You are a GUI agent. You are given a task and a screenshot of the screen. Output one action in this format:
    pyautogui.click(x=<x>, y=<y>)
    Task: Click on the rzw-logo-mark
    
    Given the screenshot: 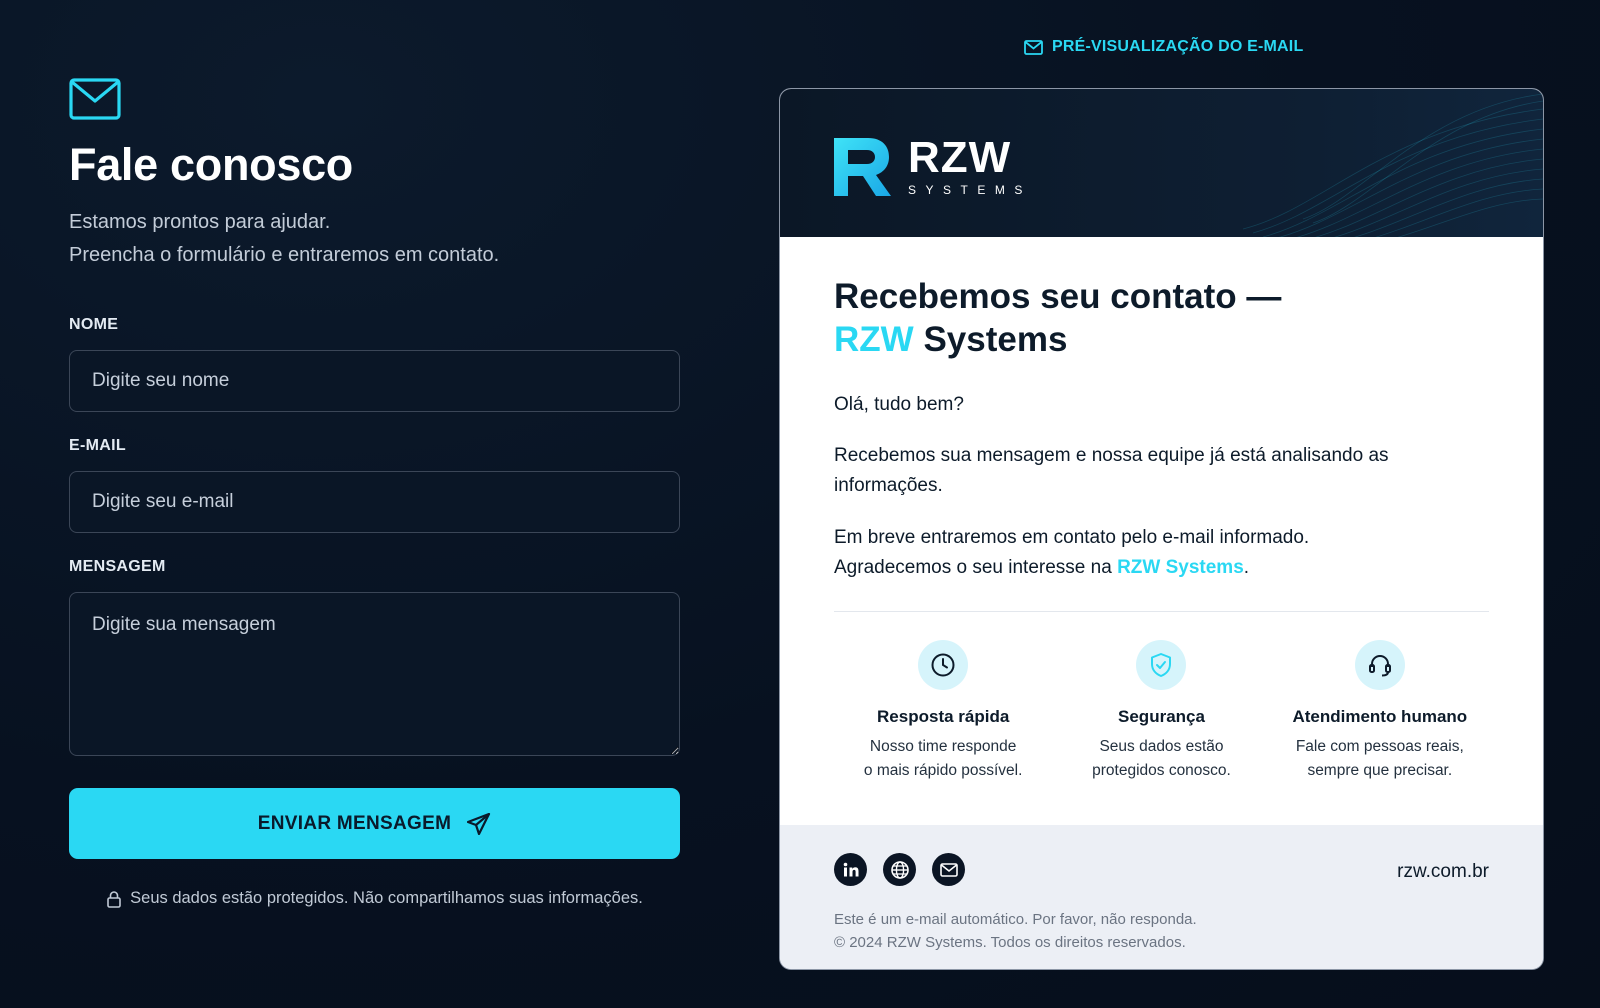 What is the action you would take?
    pyautogui.click(x=862, y=166)
    